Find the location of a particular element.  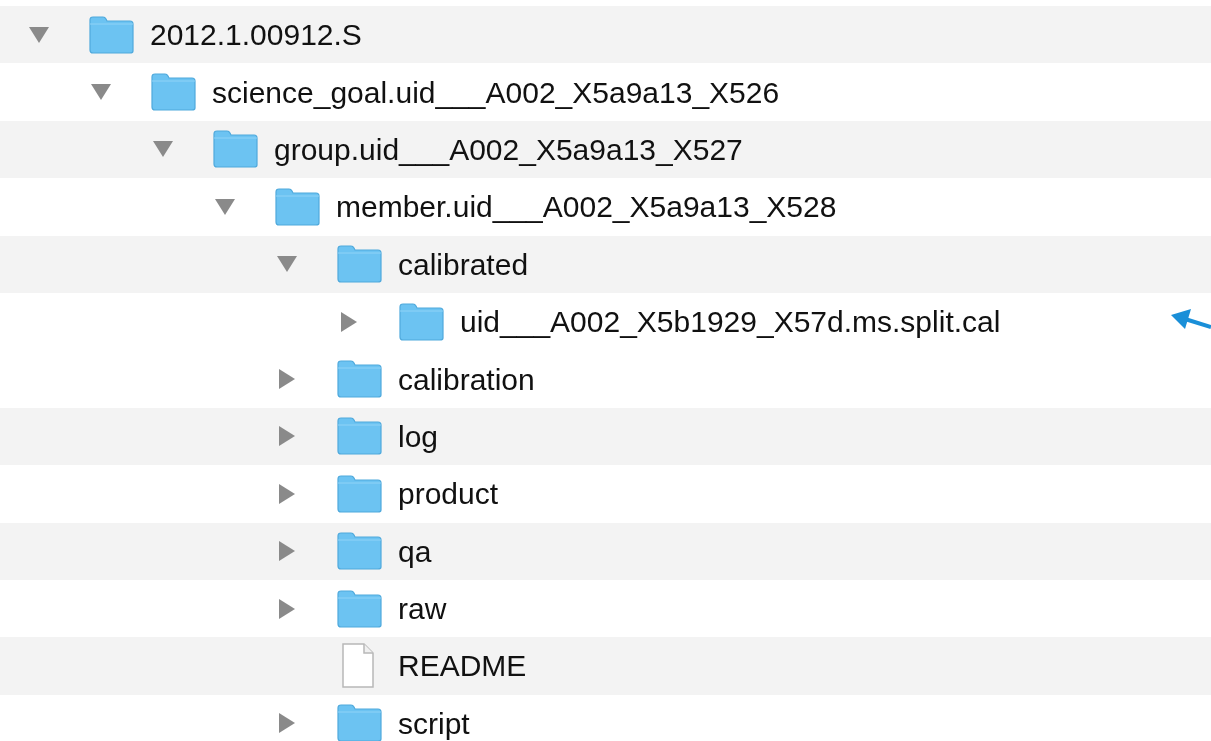

folder-name: uid___A002_X5b1929_X57d.ms.split.cal is located at coordinates (730, 322).